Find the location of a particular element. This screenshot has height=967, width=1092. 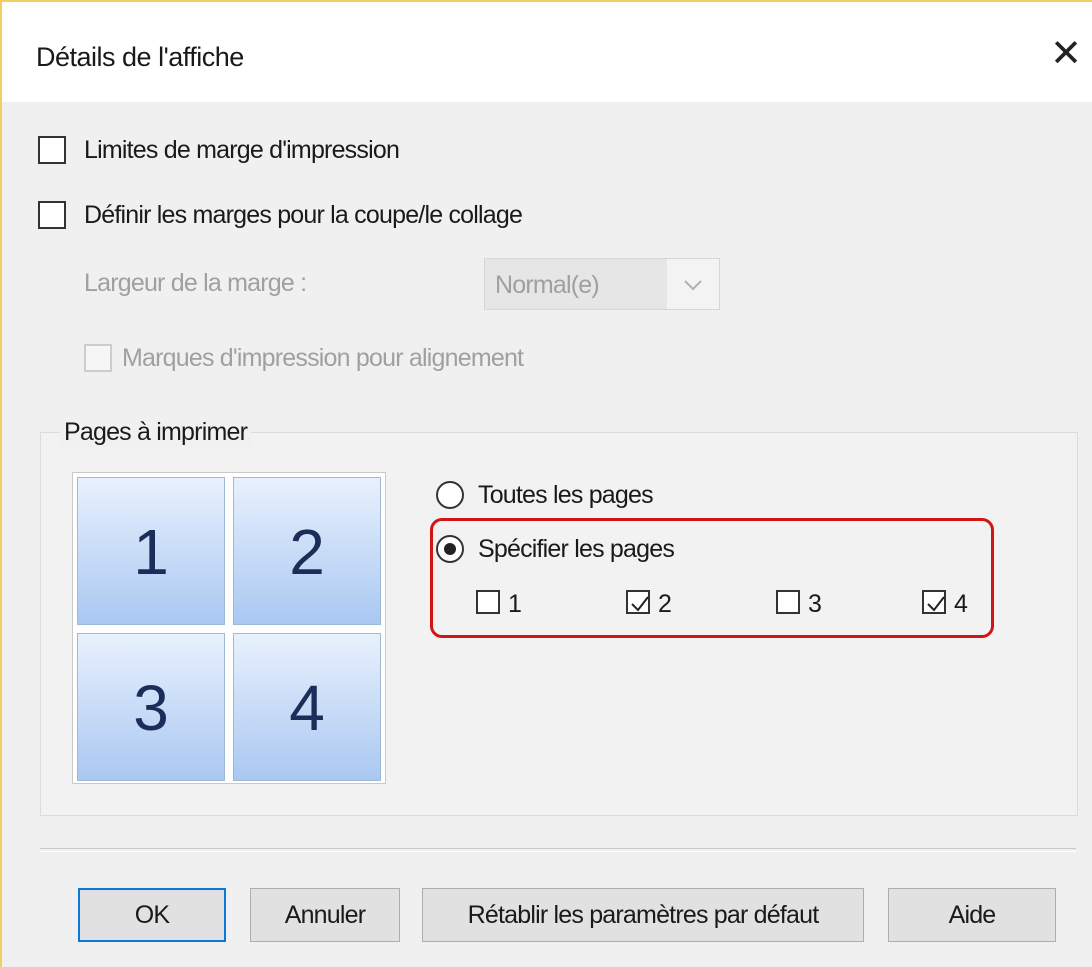

cut-paste-margins-checkbox is located at coordinates (52, 215).